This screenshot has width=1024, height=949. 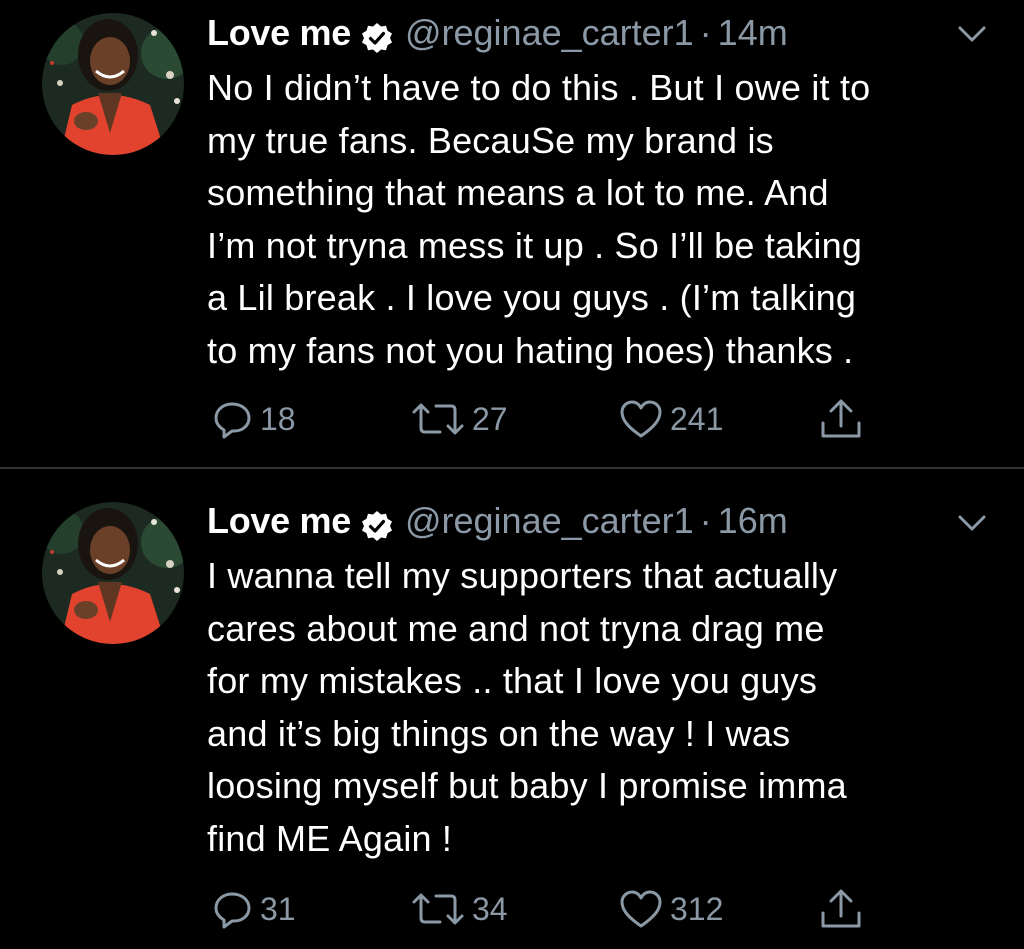 I want to click on retweet-button: 34, so click(x=459, y=909).